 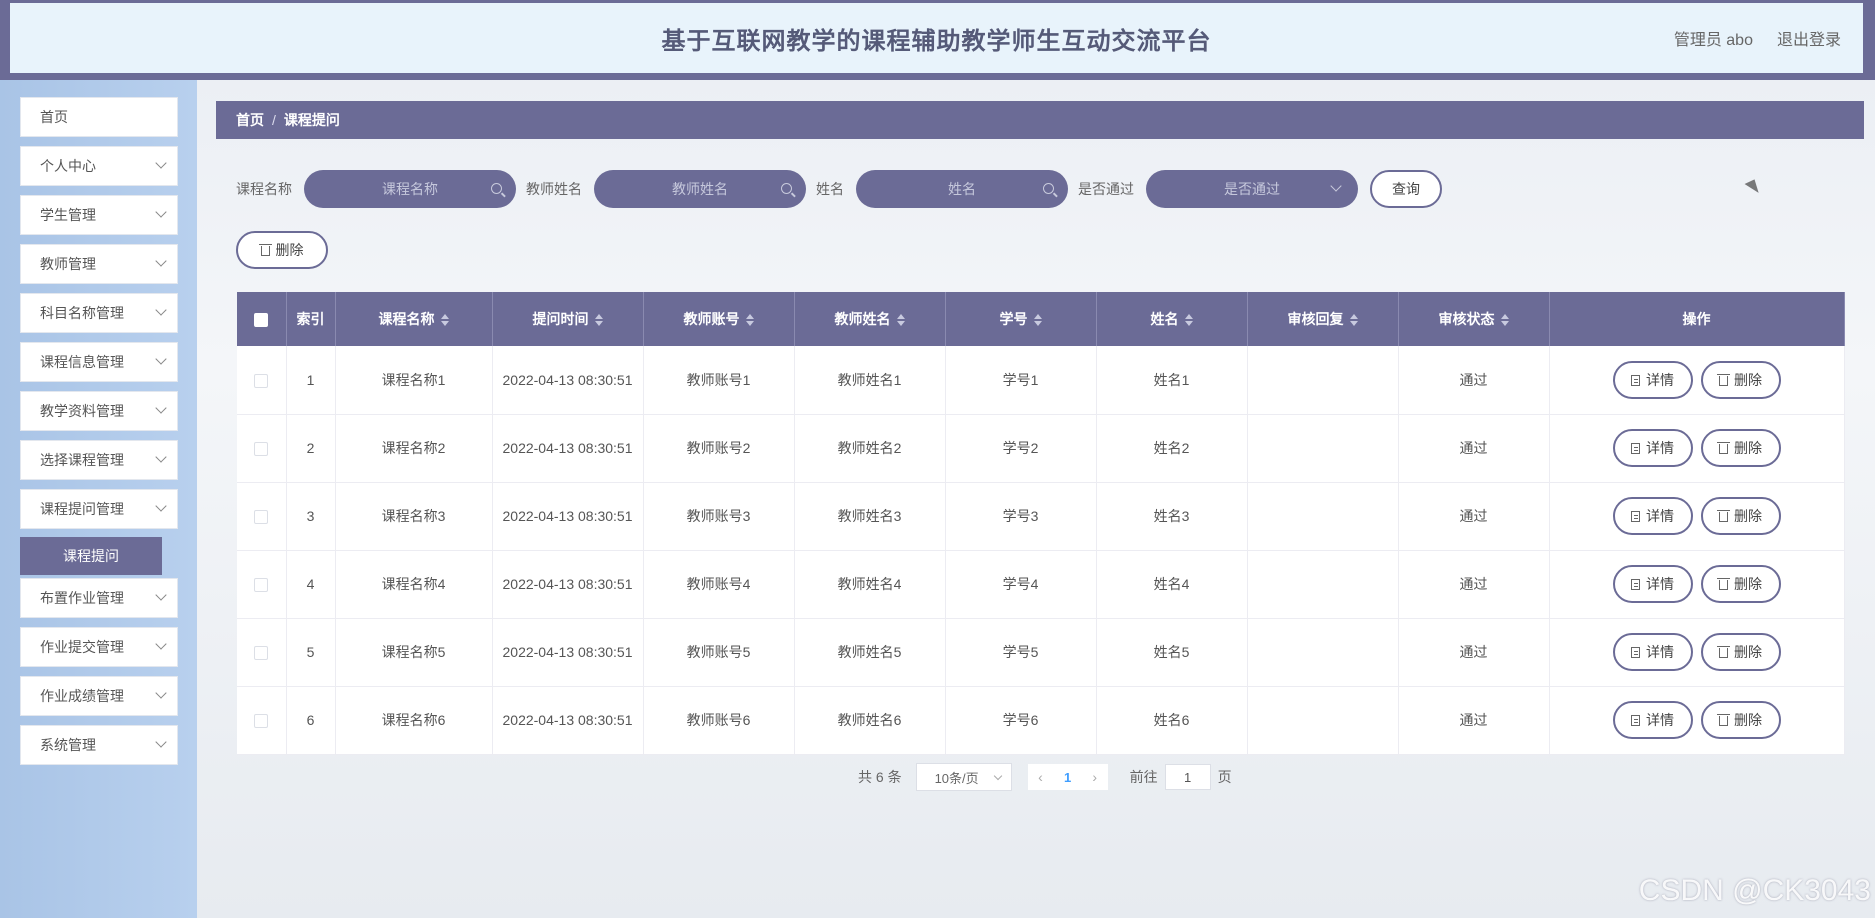 I want to click on cell-name: 姓名4, so click(x=1172, y=584).